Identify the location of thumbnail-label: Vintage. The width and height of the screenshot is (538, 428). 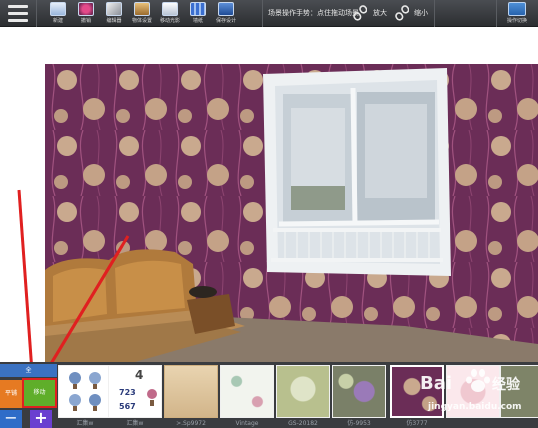
(247, 423).